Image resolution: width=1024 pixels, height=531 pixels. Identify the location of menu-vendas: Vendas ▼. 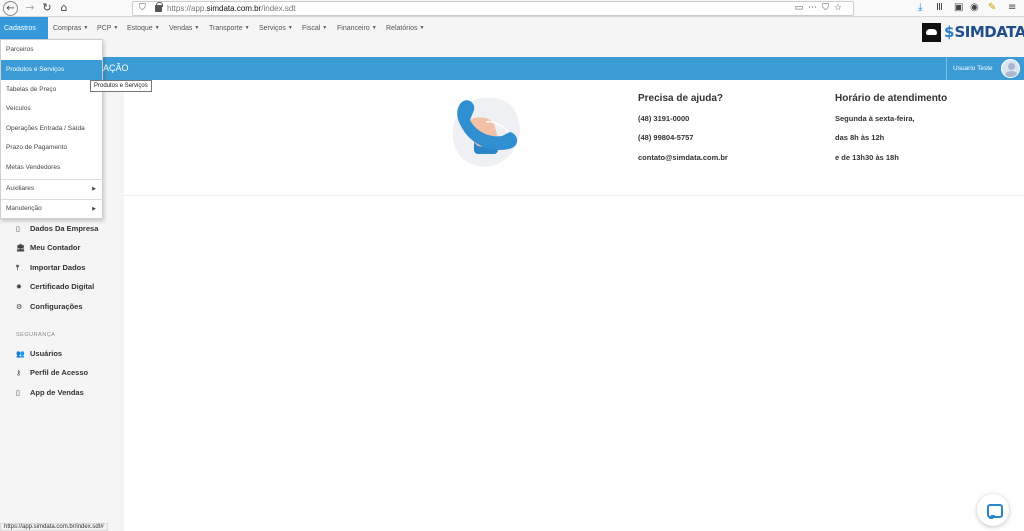
(184, 28).